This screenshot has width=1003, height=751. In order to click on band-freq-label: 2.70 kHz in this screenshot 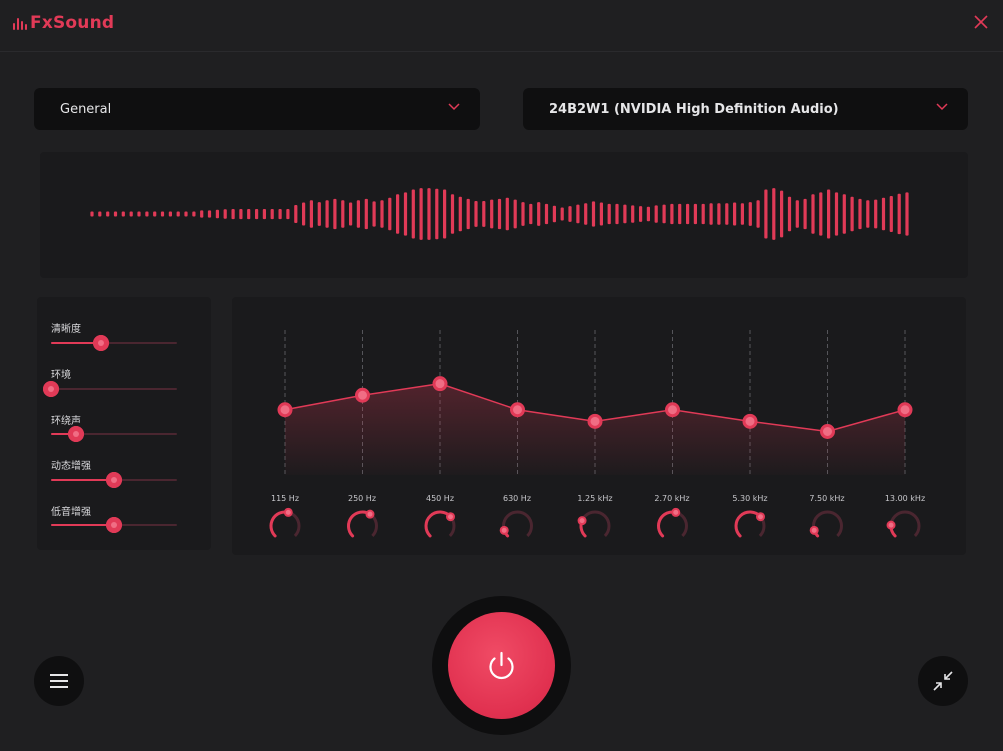, I will do `click(672, 498)`.